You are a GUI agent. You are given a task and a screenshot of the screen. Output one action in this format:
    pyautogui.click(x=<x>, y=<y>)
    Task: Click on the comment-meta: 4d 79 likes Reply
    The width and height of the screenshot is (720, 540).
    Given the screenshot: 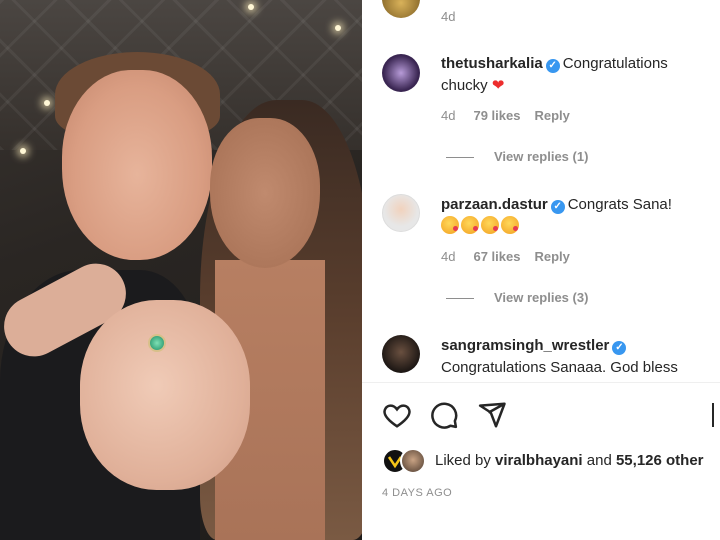 What is the action you would take?
    pyautogui.click(x=505, y=115)
    